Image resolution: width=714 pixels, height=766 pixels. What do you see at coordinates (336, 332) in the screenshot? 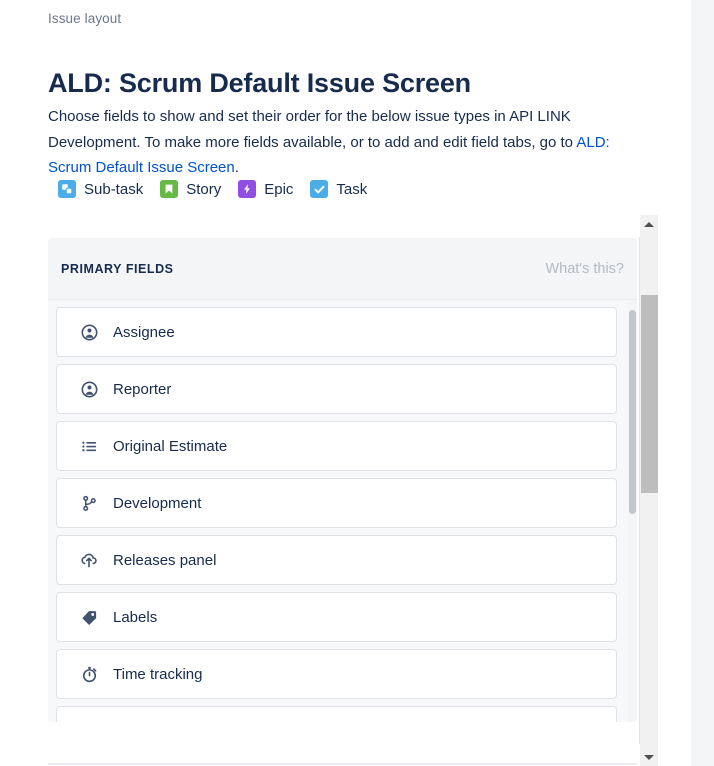
I see `table-row: Assignee` at bounding box center [336, 332].